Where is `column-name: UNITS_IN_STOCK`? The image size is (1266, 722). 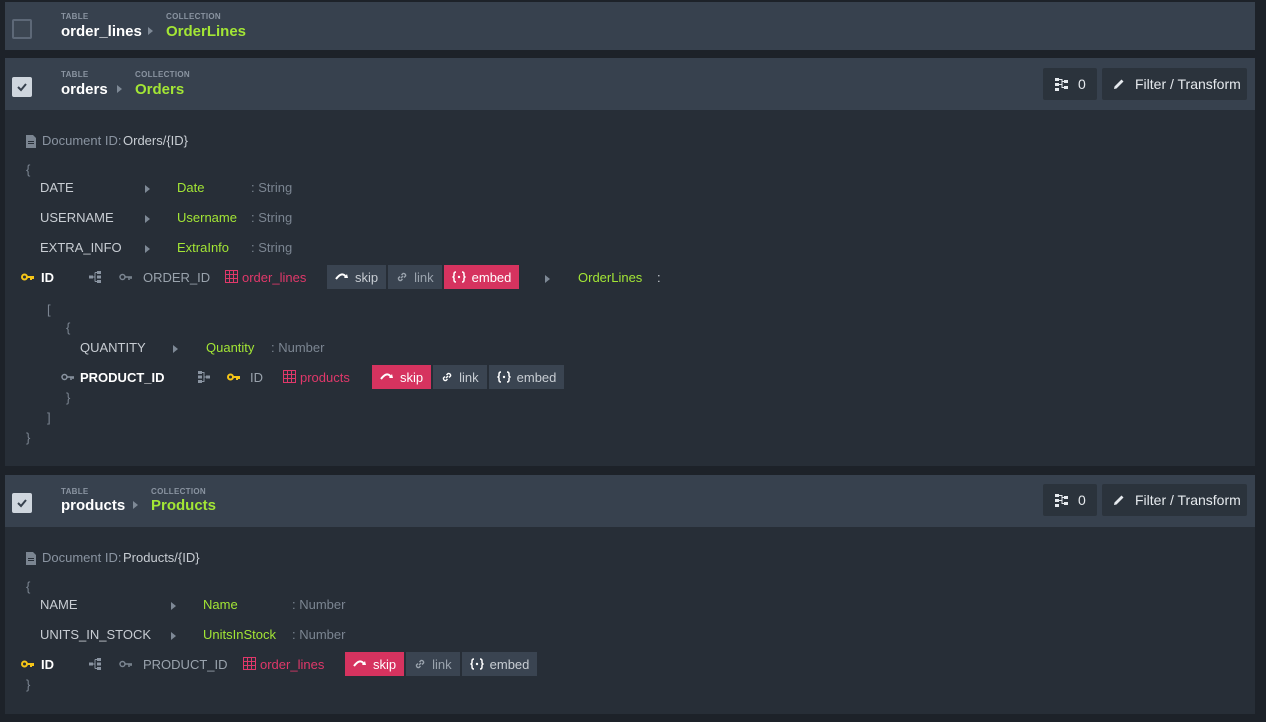
column-name: UNITS_IN_STOCK is located at coordinates (96, 634).